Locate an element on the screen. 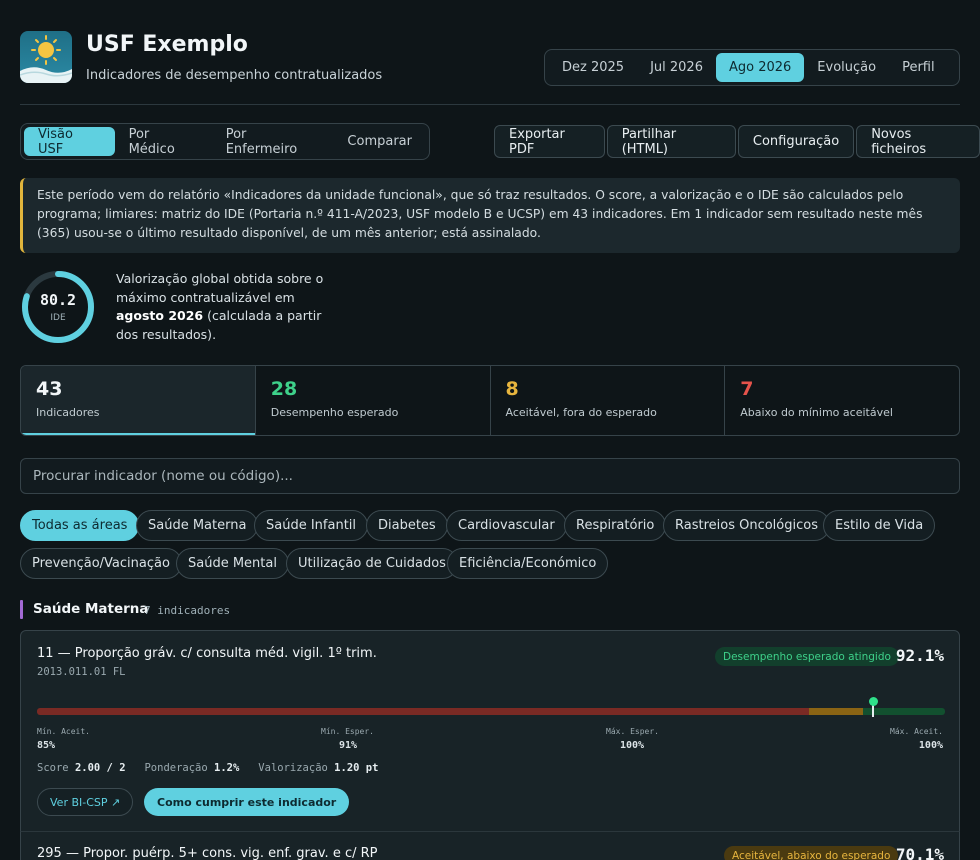 The width and height of the screenshot is (980, 860). bar-segment-expected is located at coordinates (904, 711).